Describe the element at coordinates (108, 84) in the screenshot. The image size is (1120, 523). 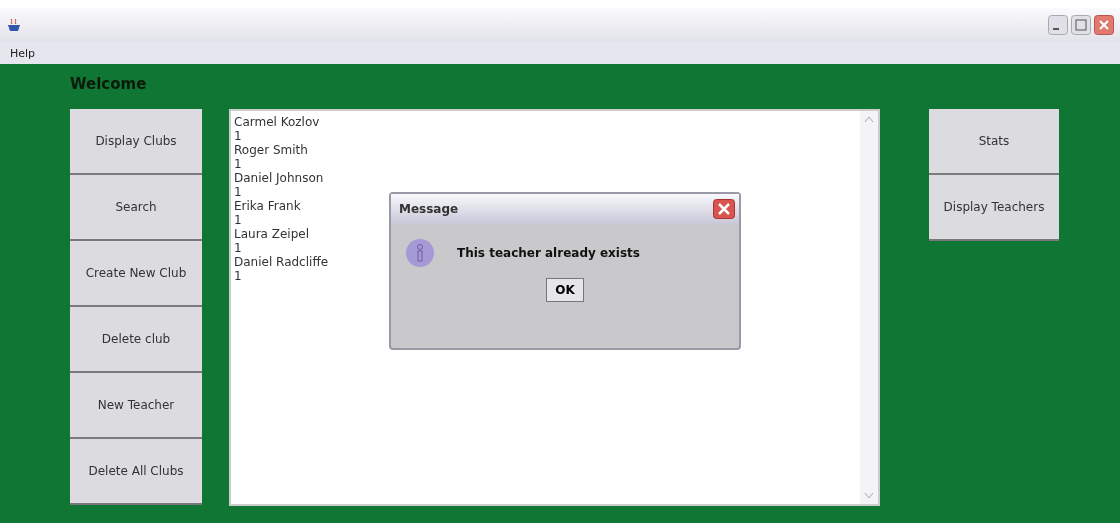
I see `welcome-label: Welcome` at that location.